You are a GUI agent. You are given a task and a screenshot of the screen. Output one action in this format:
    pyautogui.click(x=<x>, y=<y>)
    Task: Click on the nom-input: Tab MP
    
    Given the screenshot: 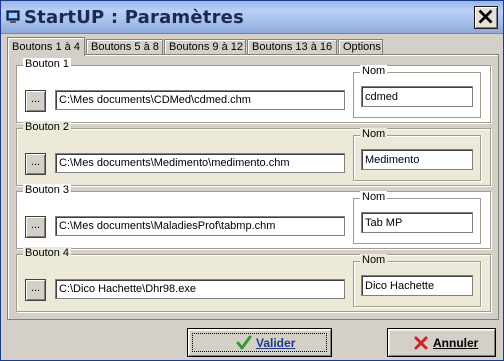 What is the action you would take?
    pyautogui.click(x=417, y=222)
    